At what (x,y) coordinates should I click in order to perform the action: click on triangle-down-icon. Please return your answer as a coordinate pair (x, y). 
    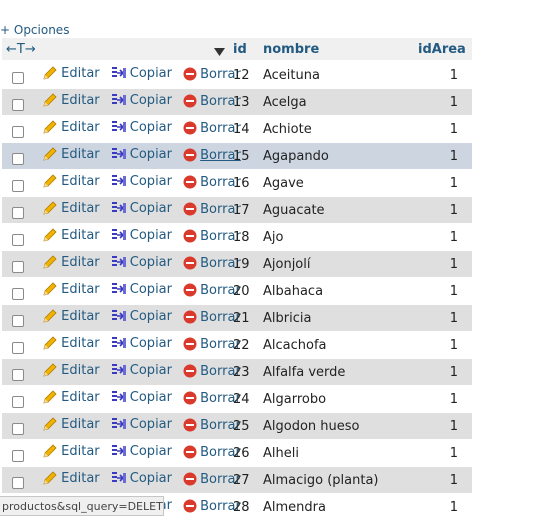
    Looking at the image, I should click on (219, 51).